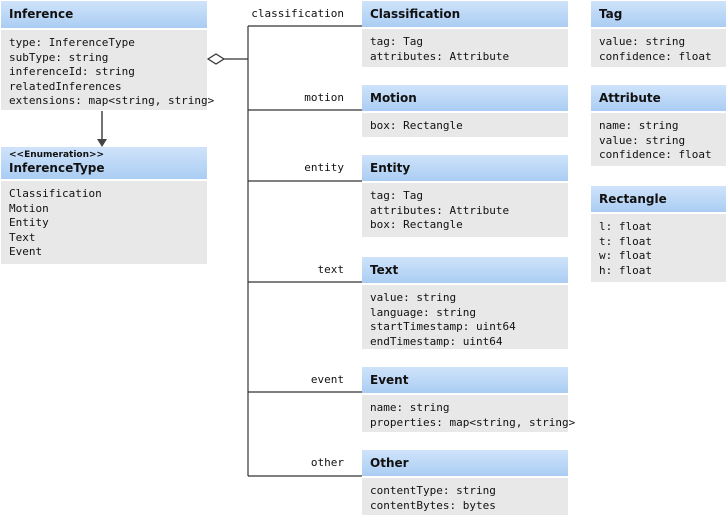 This screenshot has height=516, width=727. Describe the element at coordinates (72, 71) in the screenshot. I see `field: inferenceId: string` at that location.